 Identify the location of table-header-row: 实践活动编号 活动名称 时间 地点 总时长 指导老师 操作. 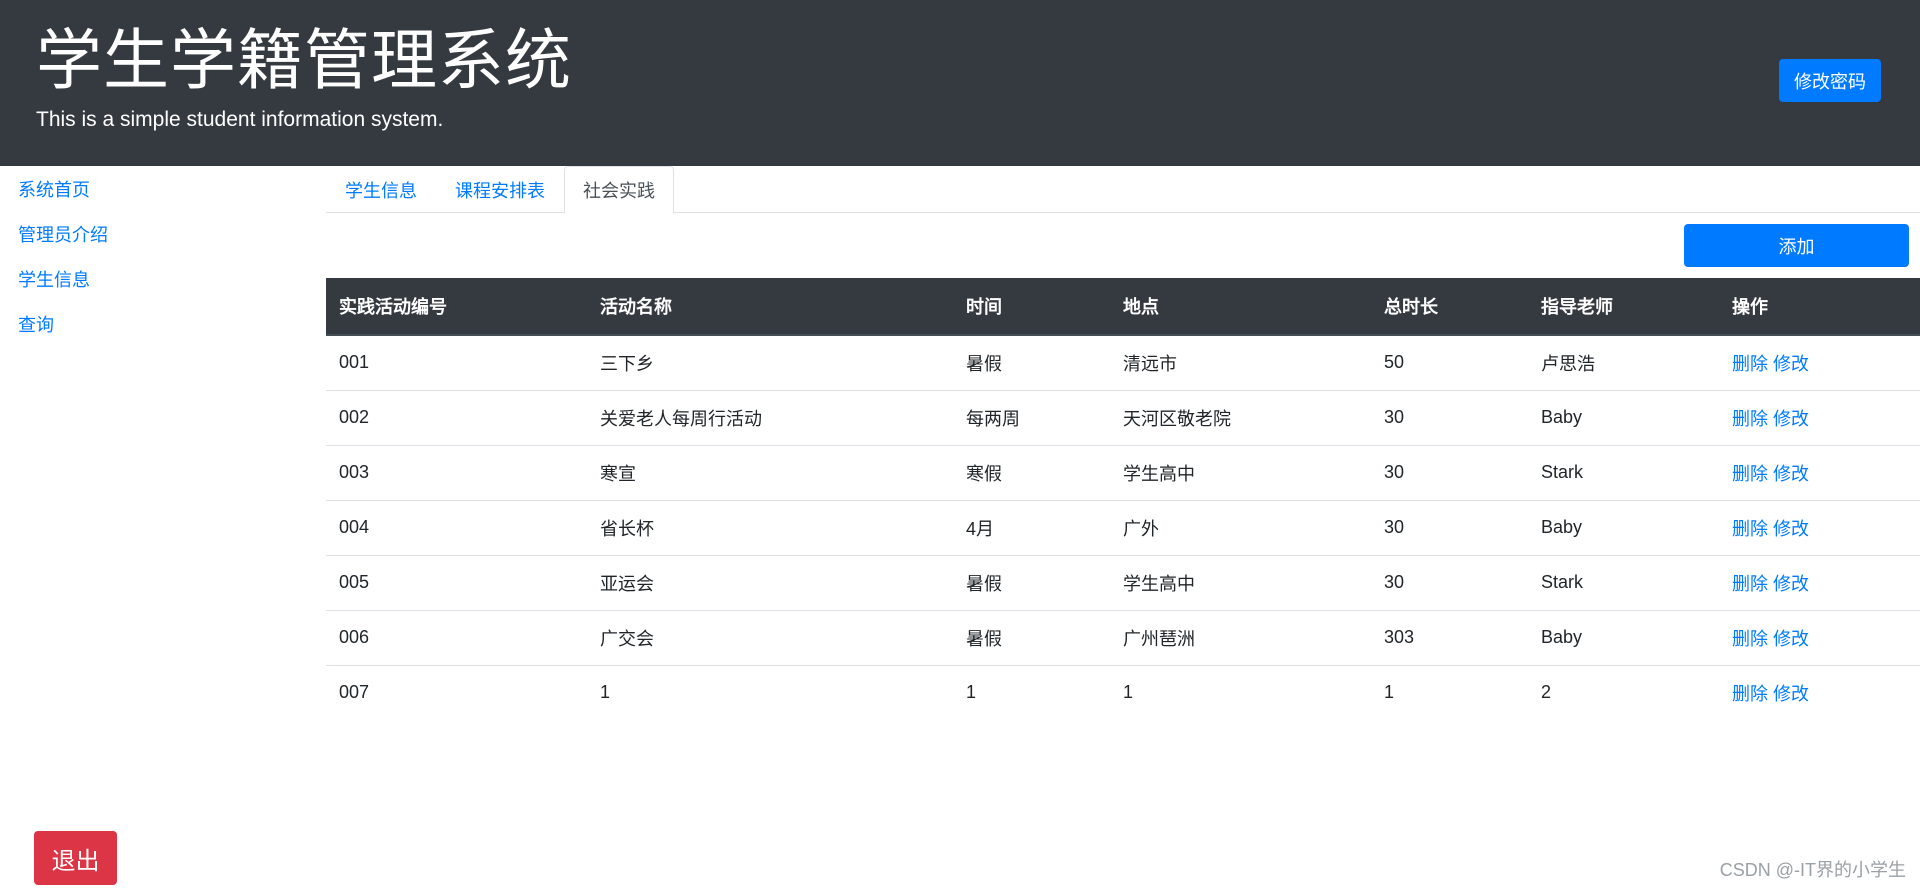
(1123, 307).